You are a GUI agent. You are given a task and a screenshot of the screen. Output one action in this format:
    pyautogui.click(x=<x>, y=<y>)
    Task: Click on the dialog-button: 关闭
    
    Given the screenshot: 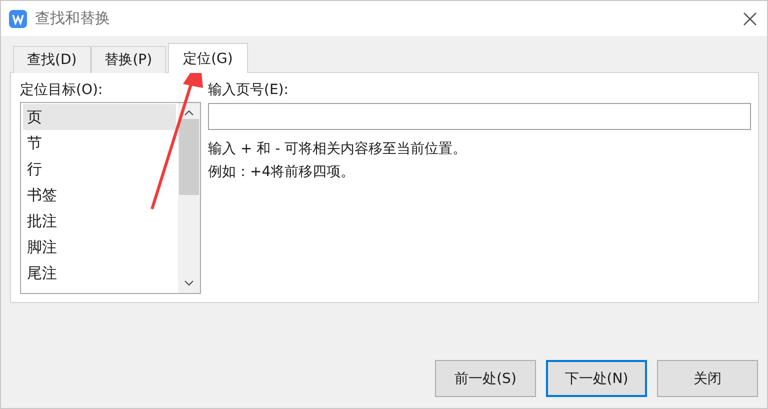 What is the action you would take?
    pyautogui.click(x=707, y=378)
    